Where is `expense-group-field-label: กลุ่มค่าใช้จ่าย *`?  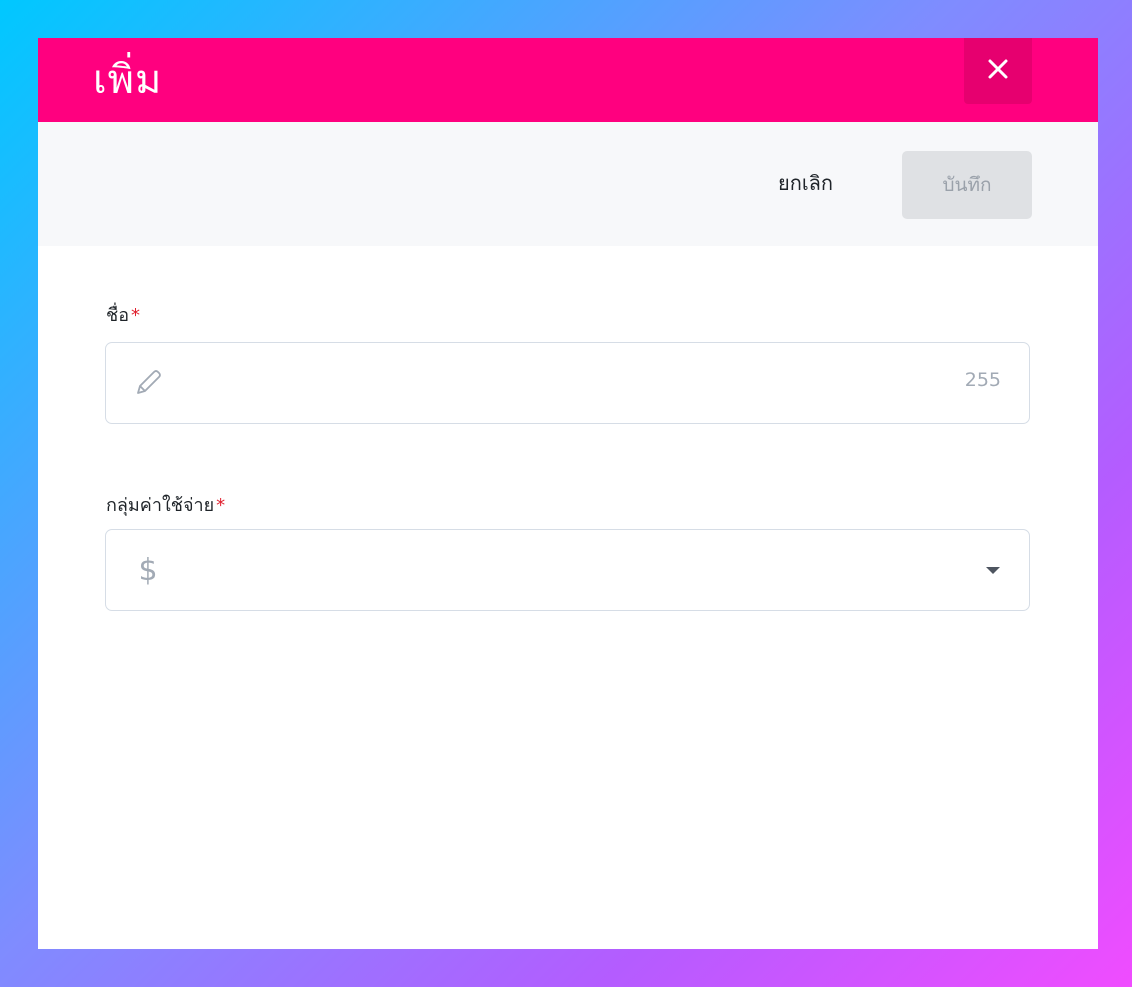
expense-group-field-label: กลุ่มค่าใช้จ่าย * is located at coordinates (165, 504).